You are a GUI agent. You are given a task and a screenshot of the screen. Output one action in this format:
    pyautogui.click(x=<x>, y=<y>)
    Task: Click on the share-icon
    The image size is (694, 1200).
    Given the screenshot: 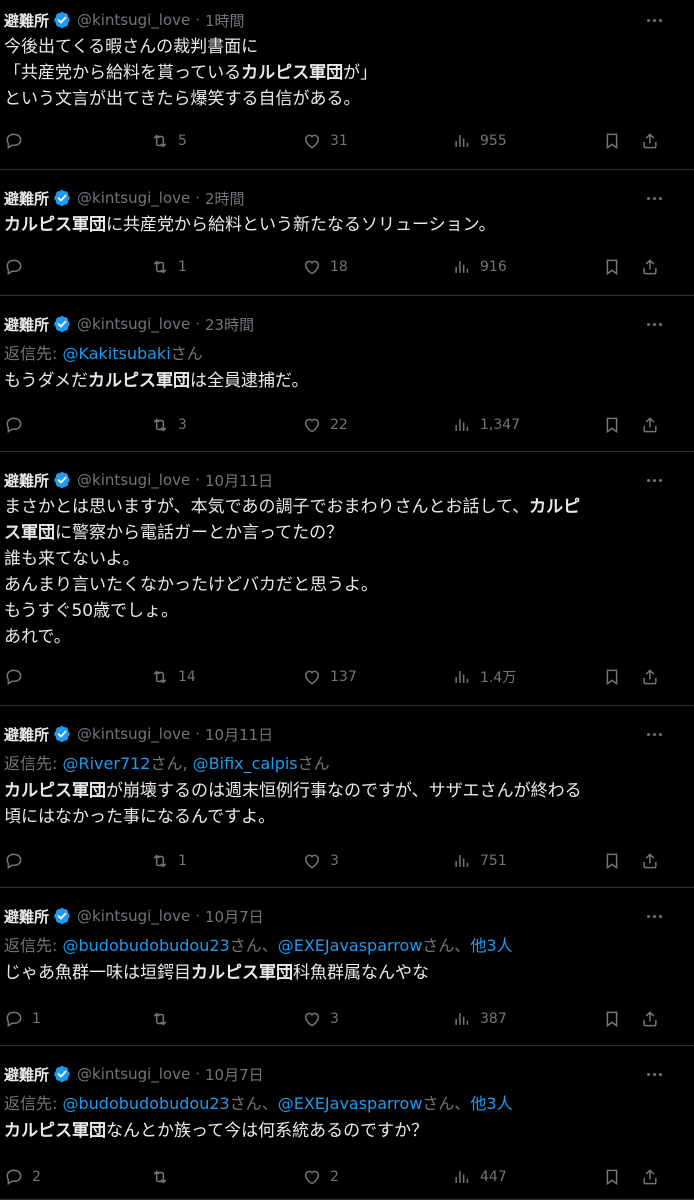 What is the action you would take?
    pyautogui.click(x=650, y=141)
    